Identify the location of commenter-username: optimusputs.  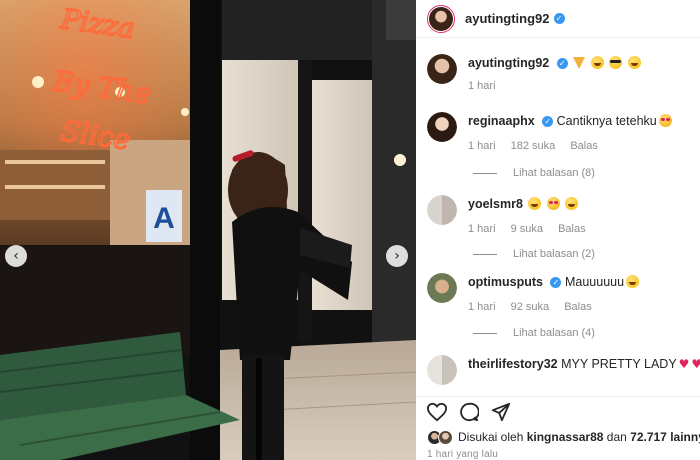
(505, 282).